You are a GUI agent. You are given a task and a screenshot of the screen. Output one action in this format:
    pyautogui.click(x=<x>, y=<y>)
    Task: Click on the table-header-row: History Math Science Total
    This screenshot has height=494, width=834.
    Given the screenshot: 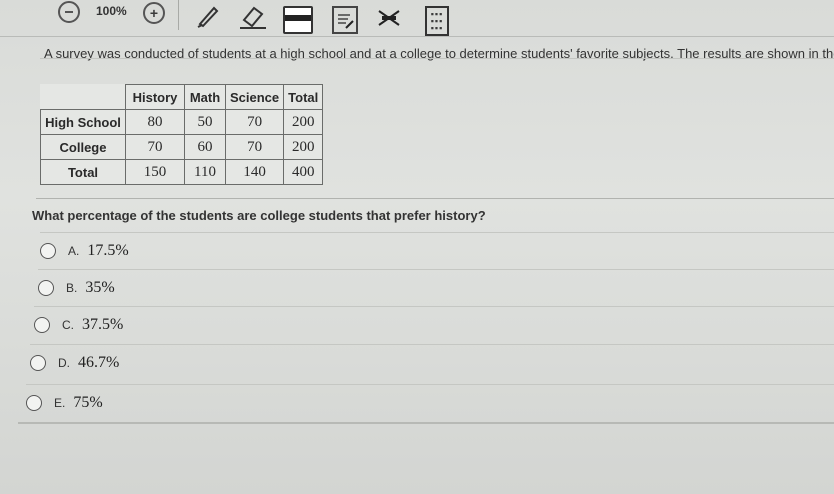 What is the action you would take?
    pyautogui.click(x=182, y=97)
    